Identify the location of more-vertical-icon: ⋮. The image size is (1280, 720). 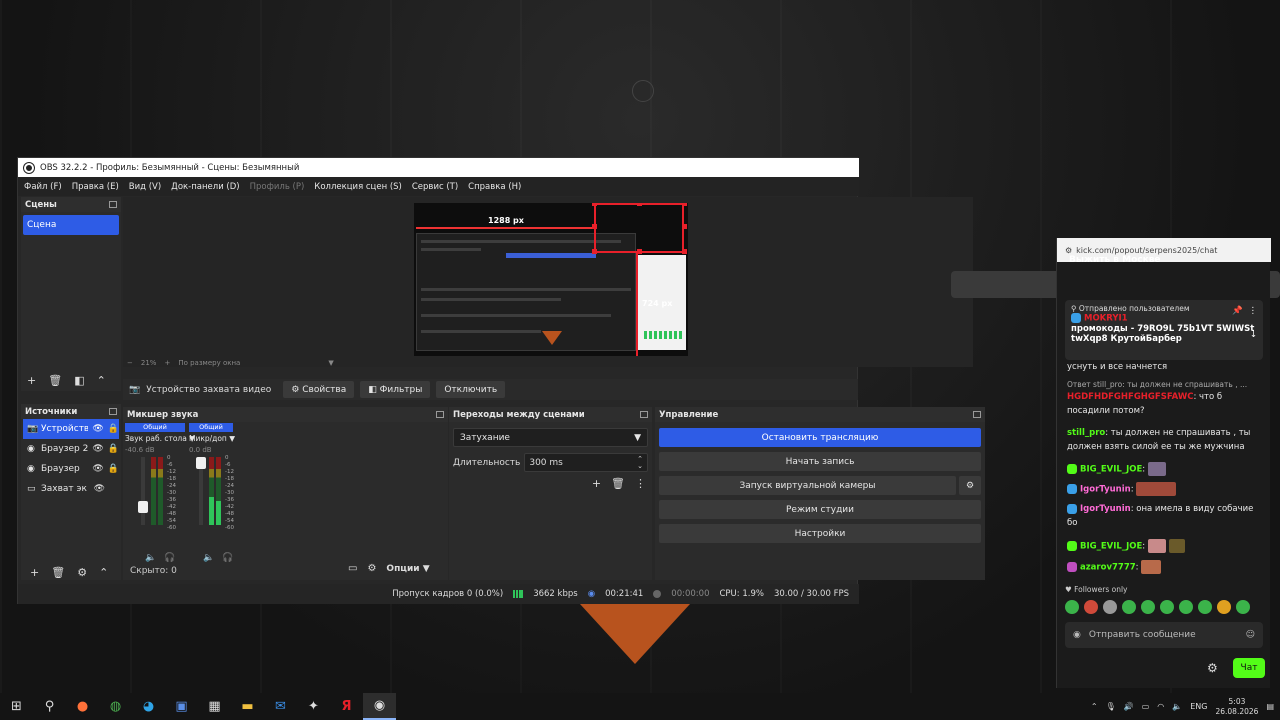
(1253, 311).